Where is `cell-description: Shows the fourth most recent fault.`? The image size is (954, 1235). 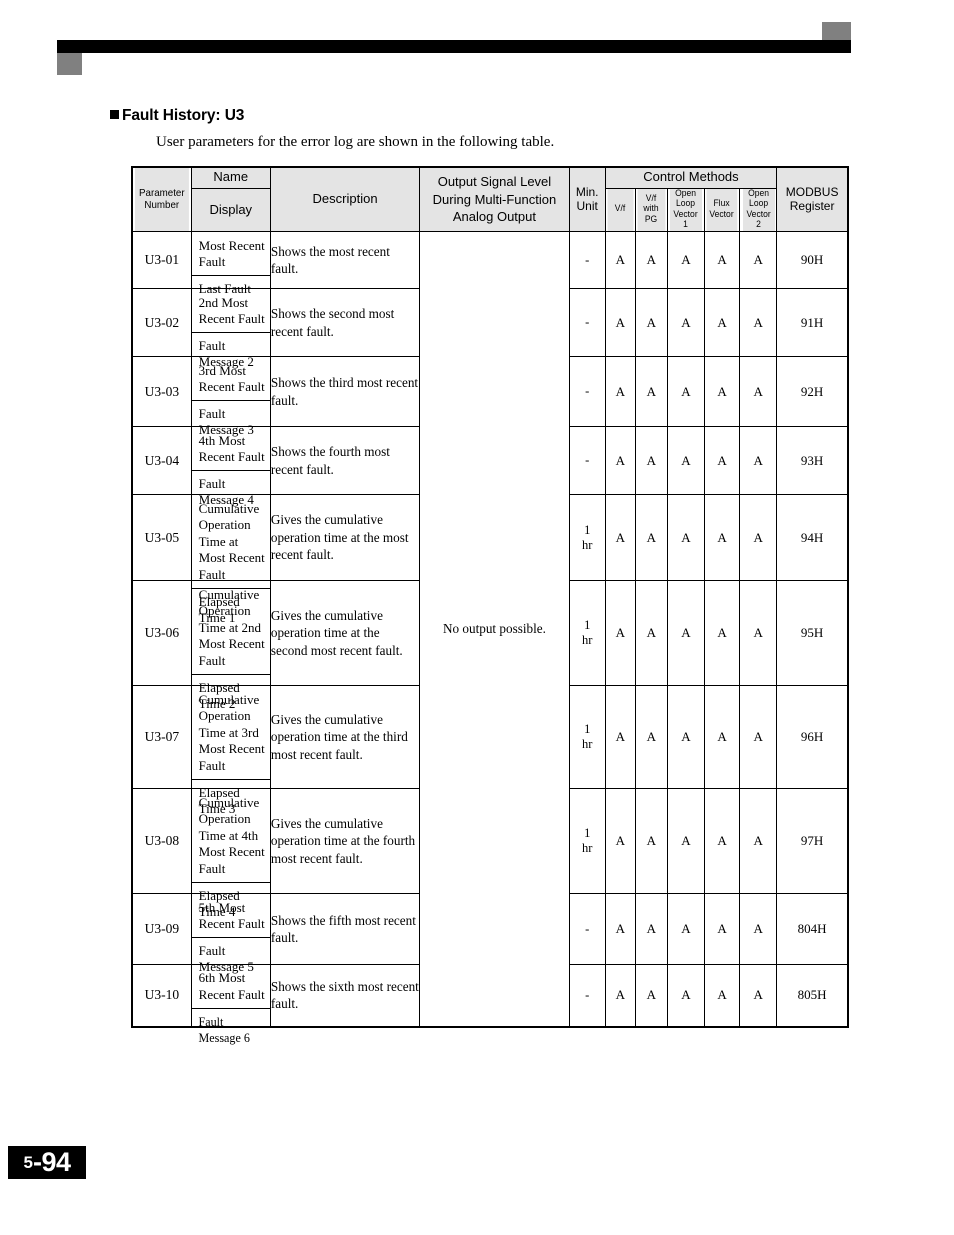 cell-description: Shows the fourth most recent fault. is located at coordinates (345, 461).